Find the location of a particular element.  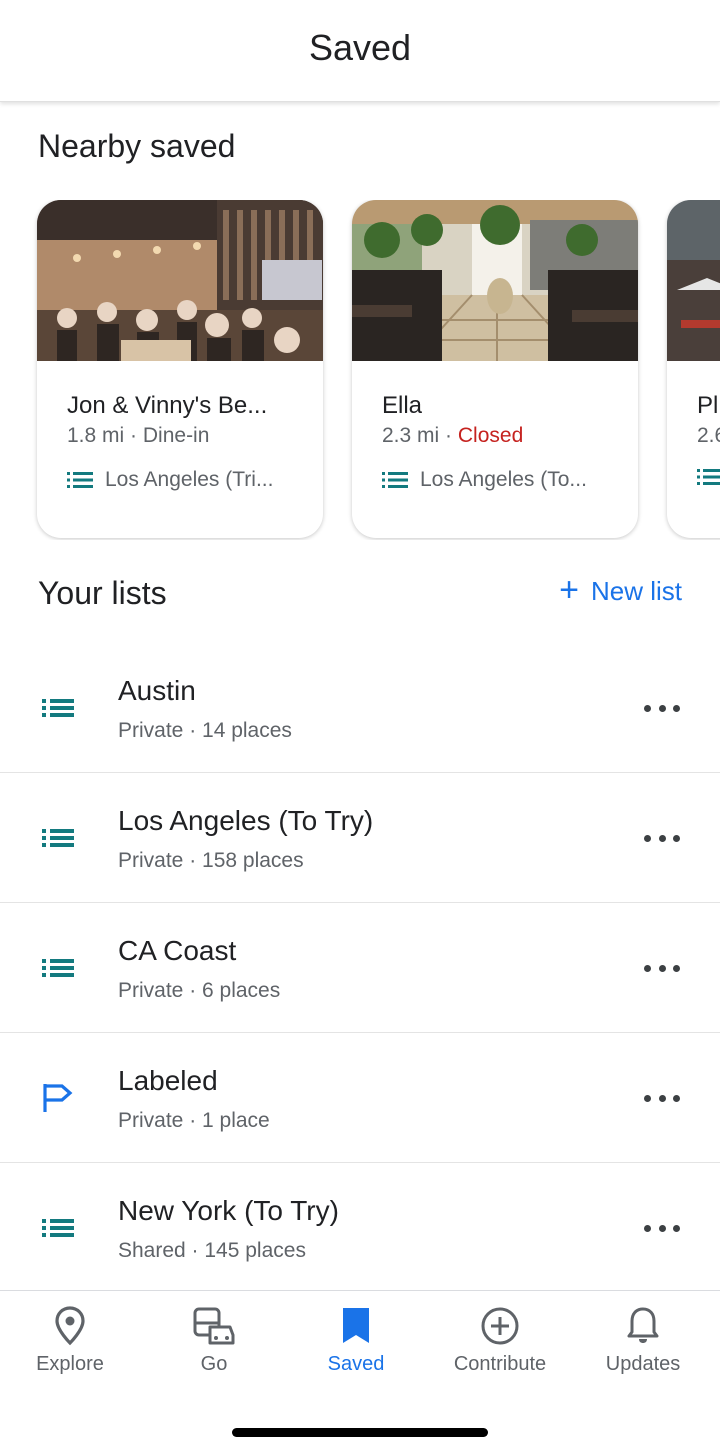

bell-icon is located at coordinates (643, 1325).